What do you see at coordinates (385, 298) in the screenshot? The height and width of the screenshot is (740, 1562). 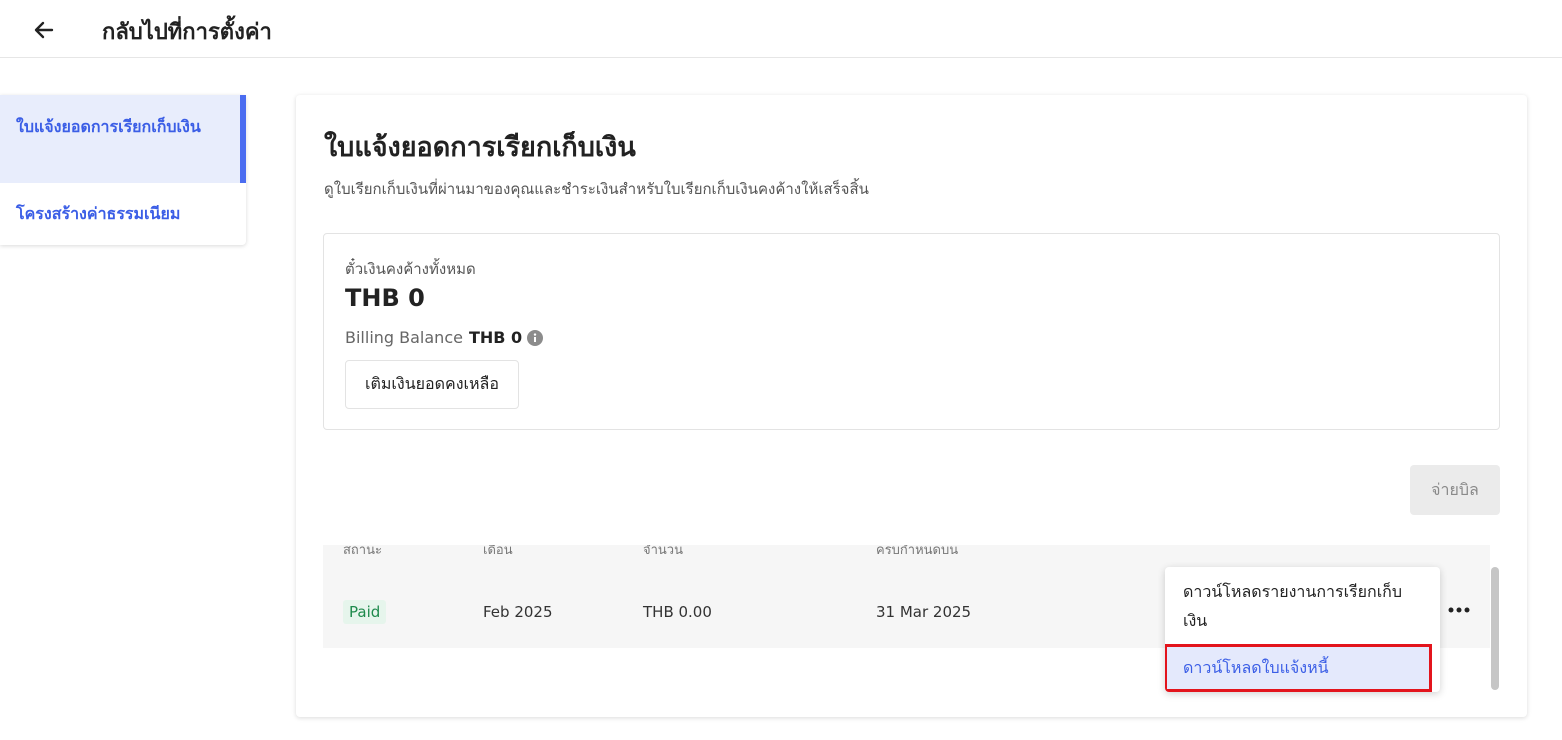 I see `outstanding-amount: THB 0` at bounding box center [385, 298].